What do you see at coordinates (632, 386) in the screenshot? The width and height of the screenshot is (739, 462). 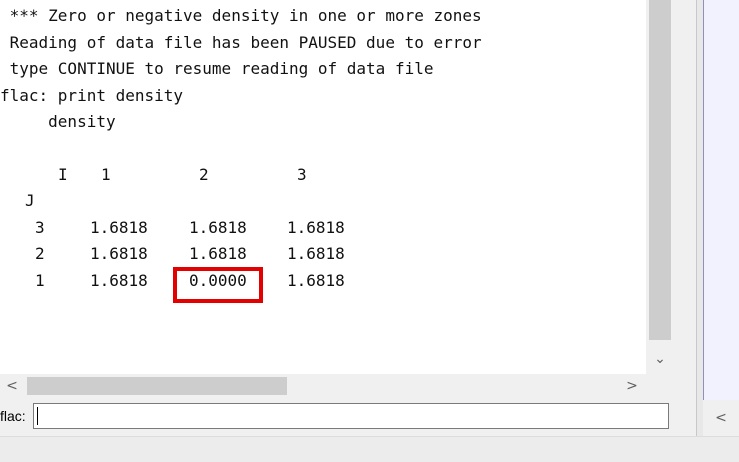 I see `chevron-right-icon: >` at bounding box center [632, 386].